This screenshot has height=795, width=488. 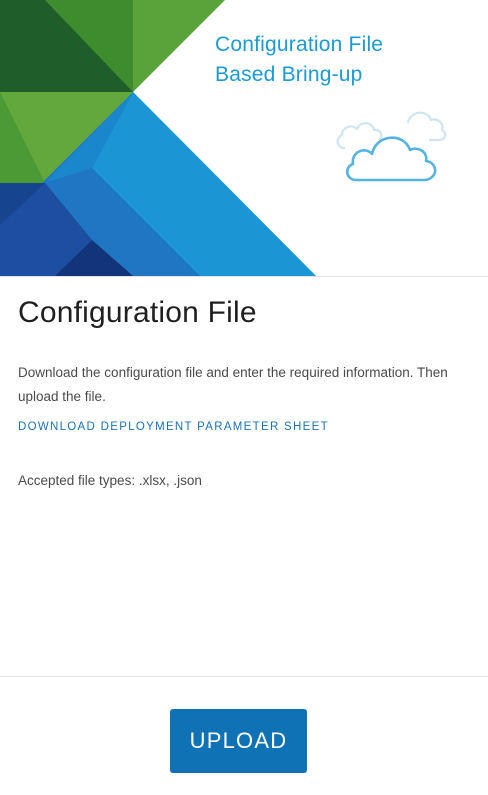 What do you see at coordinates (299, 44) in the screenshot?
I see `hero-title-line-1: Configuration File` at bounding box center [299, 44].